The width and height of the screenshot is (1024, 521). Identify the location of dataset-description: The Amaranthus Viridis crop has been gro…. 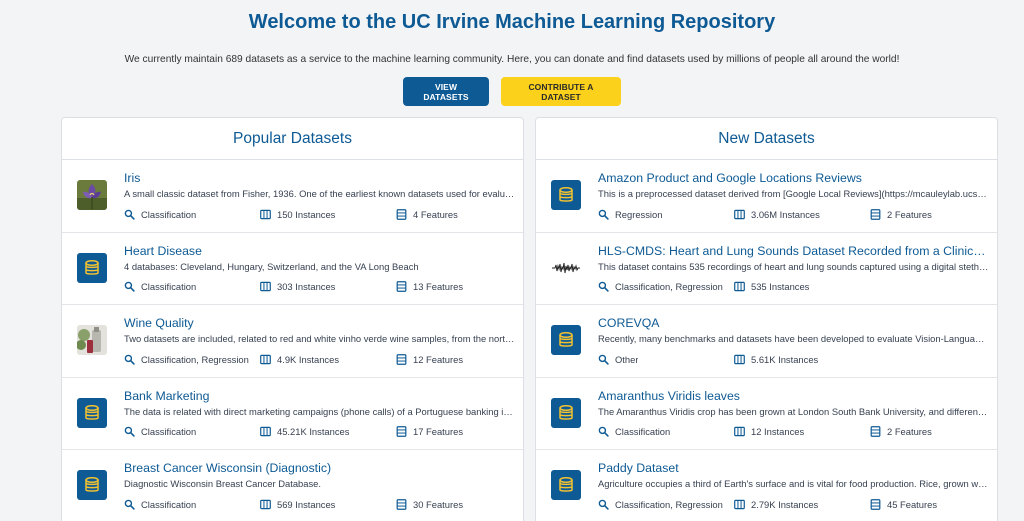
(793, 411).